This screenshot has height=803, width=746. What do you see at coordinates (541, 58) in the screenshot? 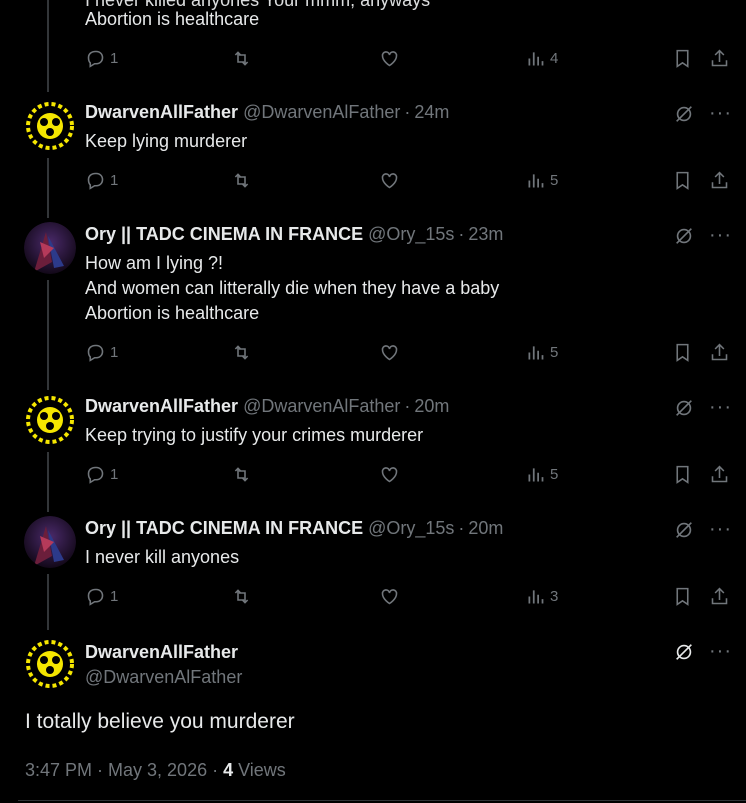
I see `views-button: 4` at bounding box center [541, 58].